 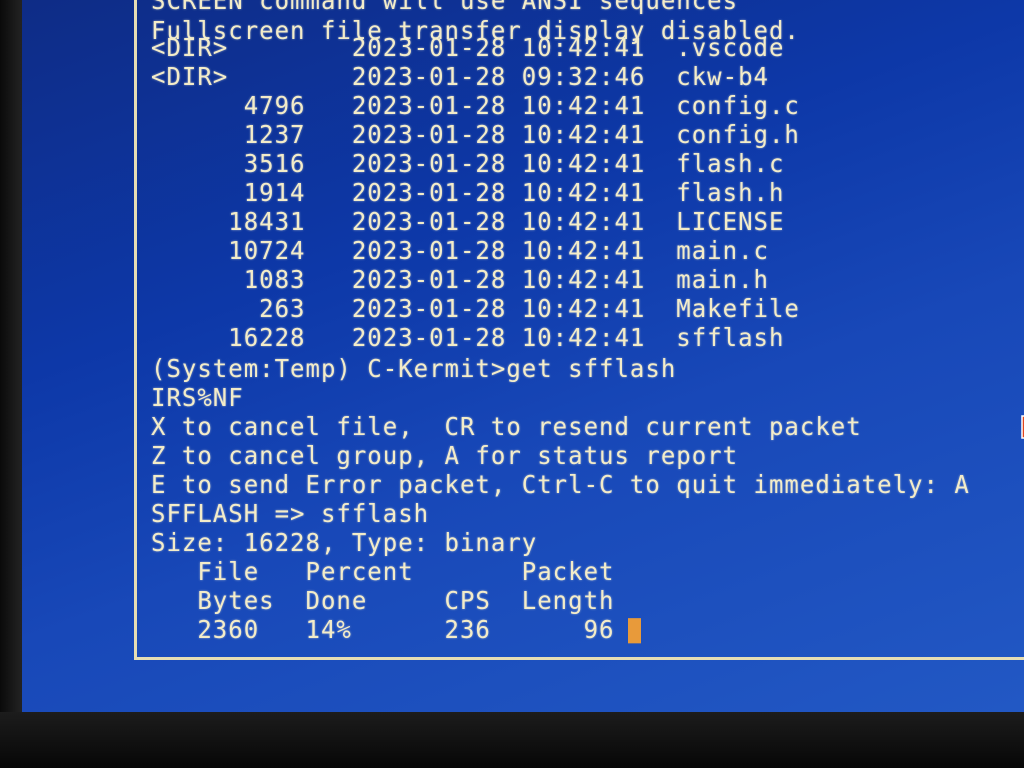 What do you see at coordinates (468, 193) in the screenshot?
I see `dir-listing-row: 1914 2023-01-28 10:42:41 flash.h` at bounding box center [468, 193].